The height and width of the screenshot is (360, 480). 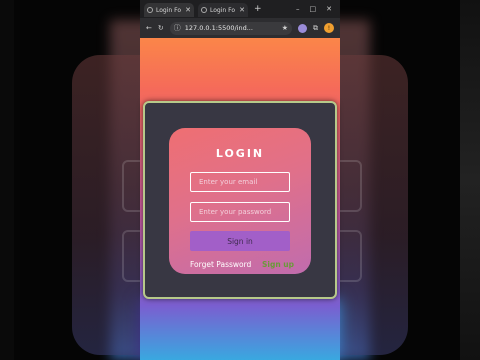 What do you see at coordinates (161, 28) in the screenshot?
I see `reload-icon: ↻` at bounding box center [161, 28].